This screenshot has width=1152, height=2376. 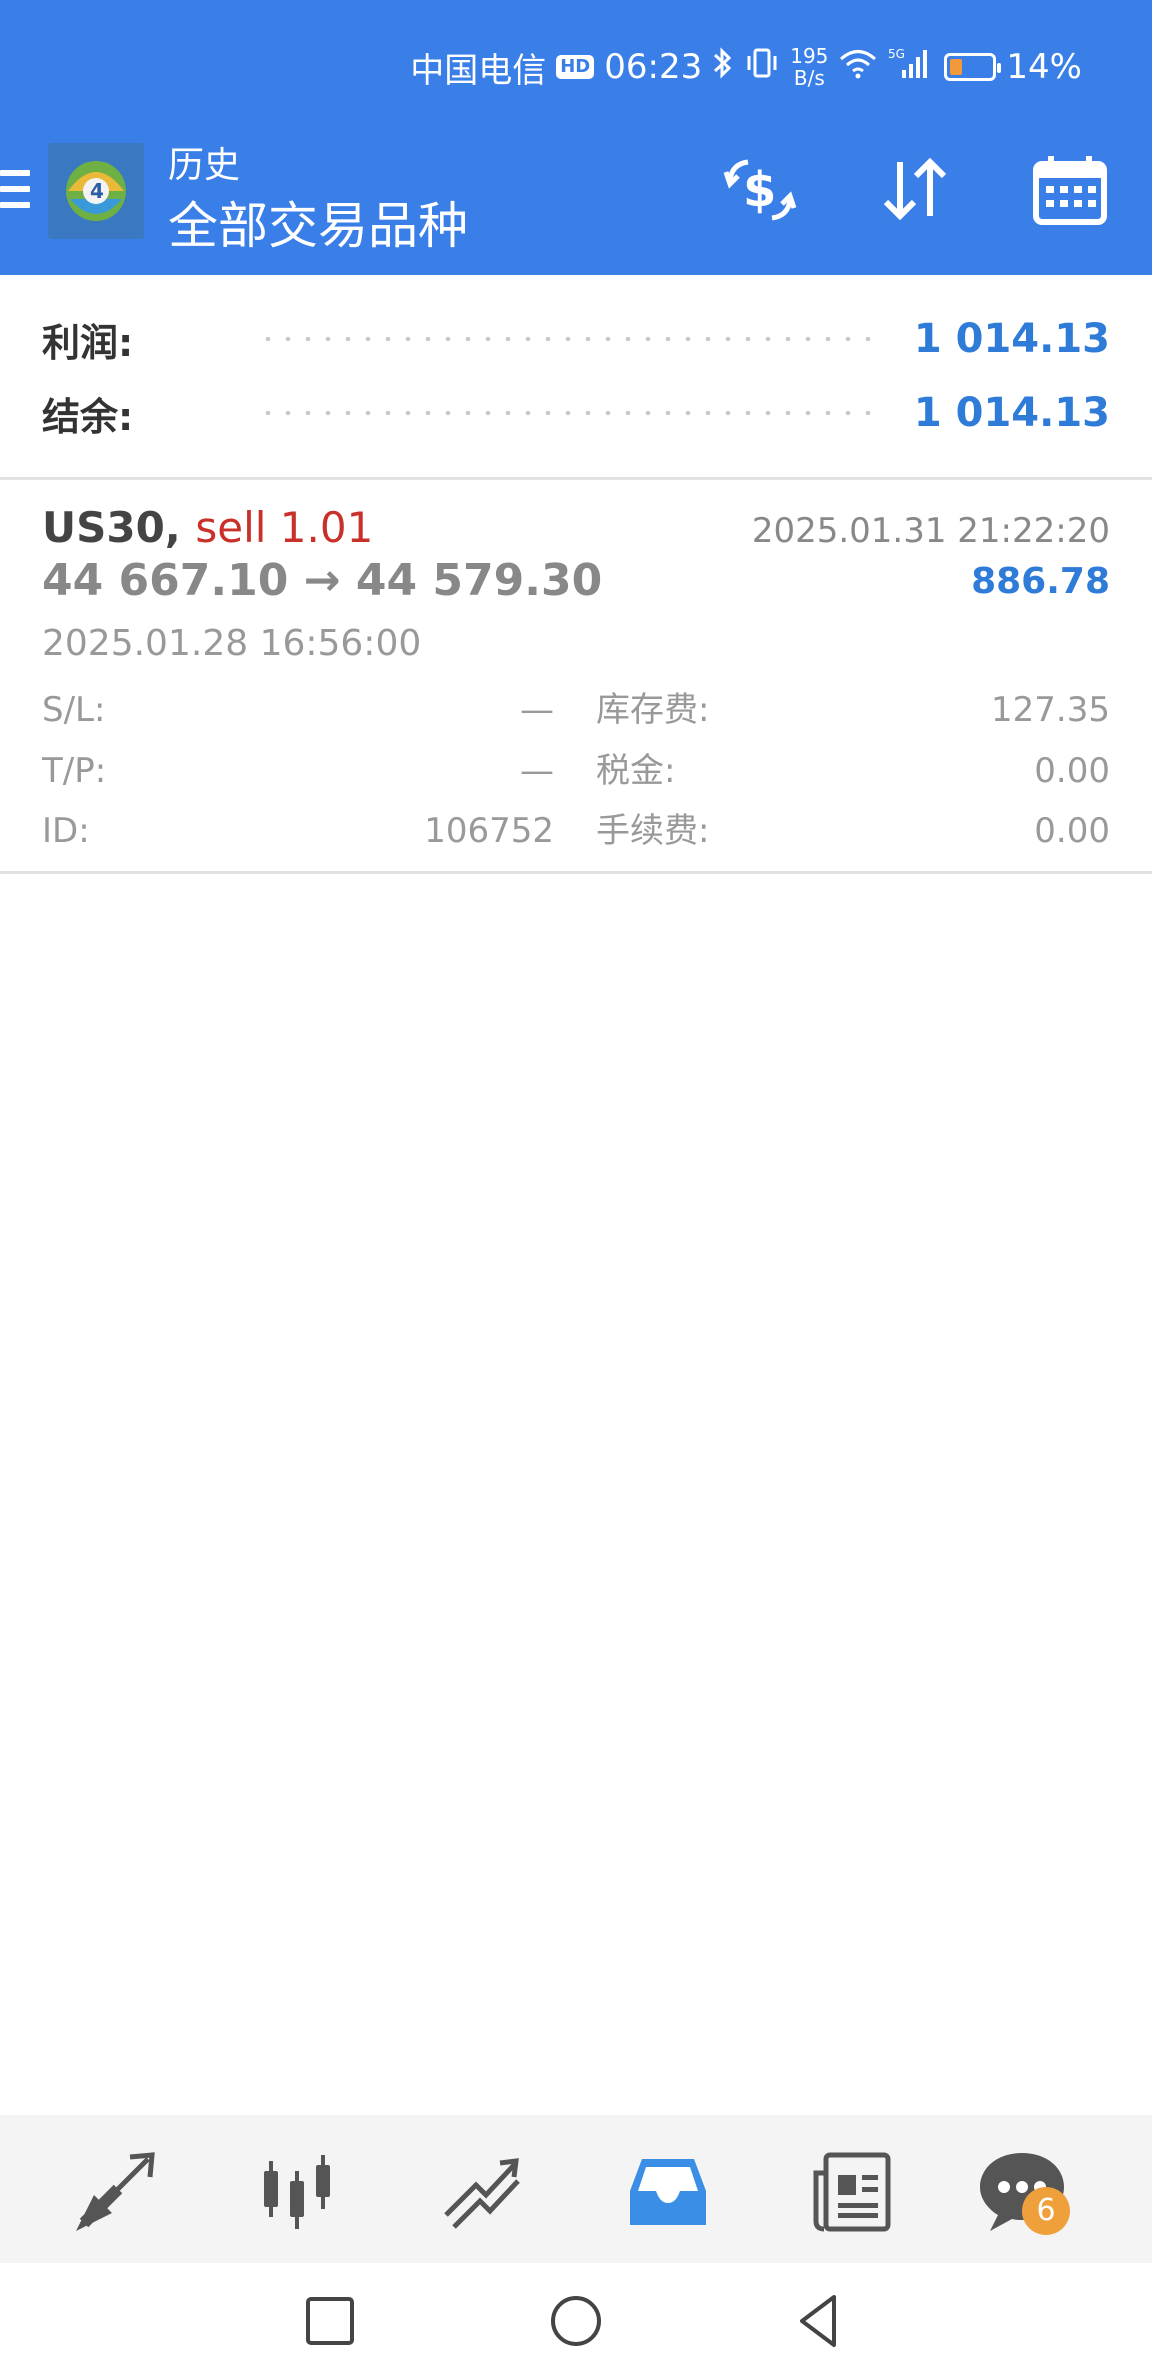 I want to click on id-label: ID:, so click(x=66, y=831).